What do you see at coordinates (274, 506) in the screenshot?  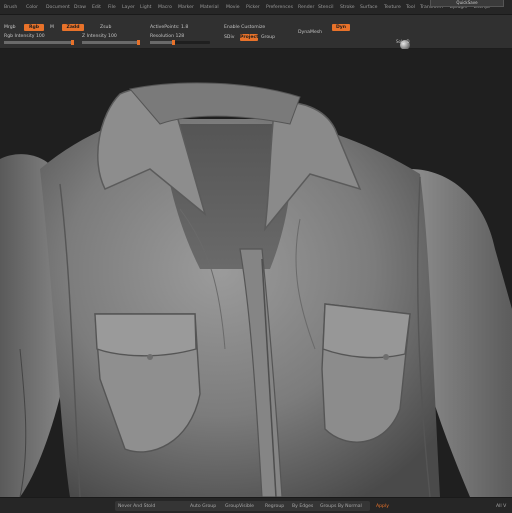 I see `regroup-button: Regroup` at bounding box center [274, 506].